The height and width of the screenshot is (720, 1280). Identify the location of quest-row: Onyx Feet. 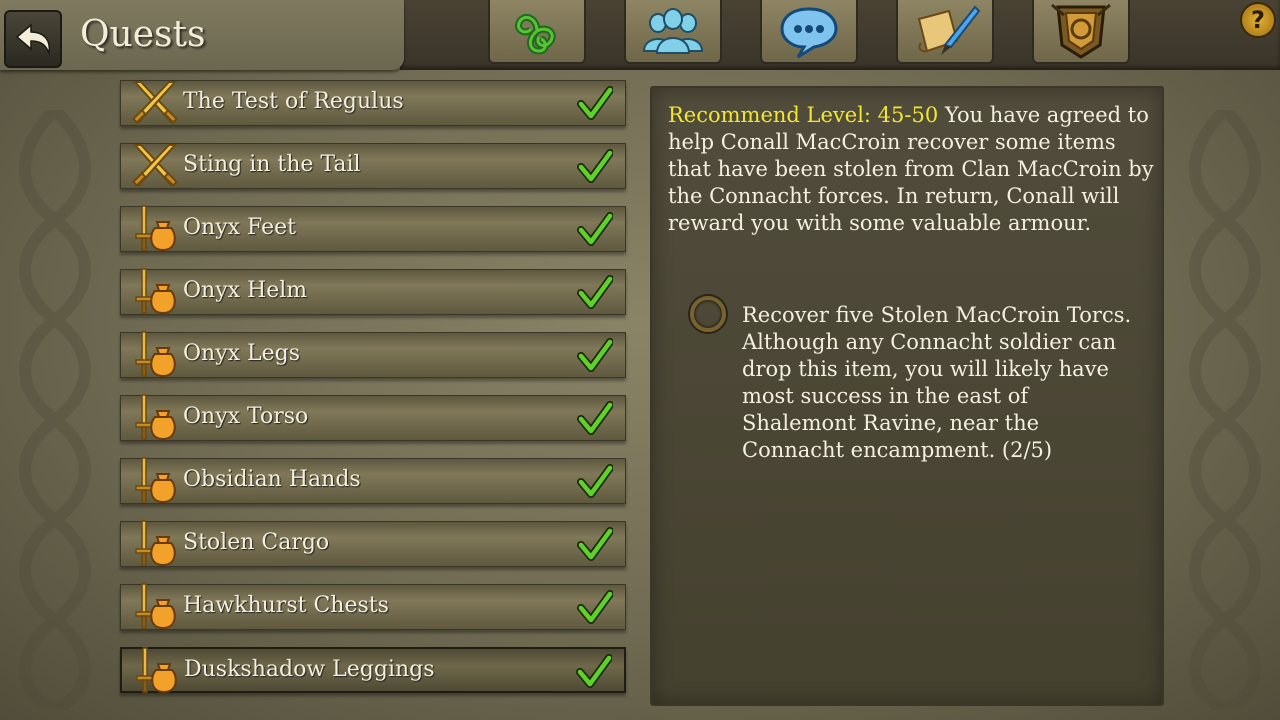
(373, 229).